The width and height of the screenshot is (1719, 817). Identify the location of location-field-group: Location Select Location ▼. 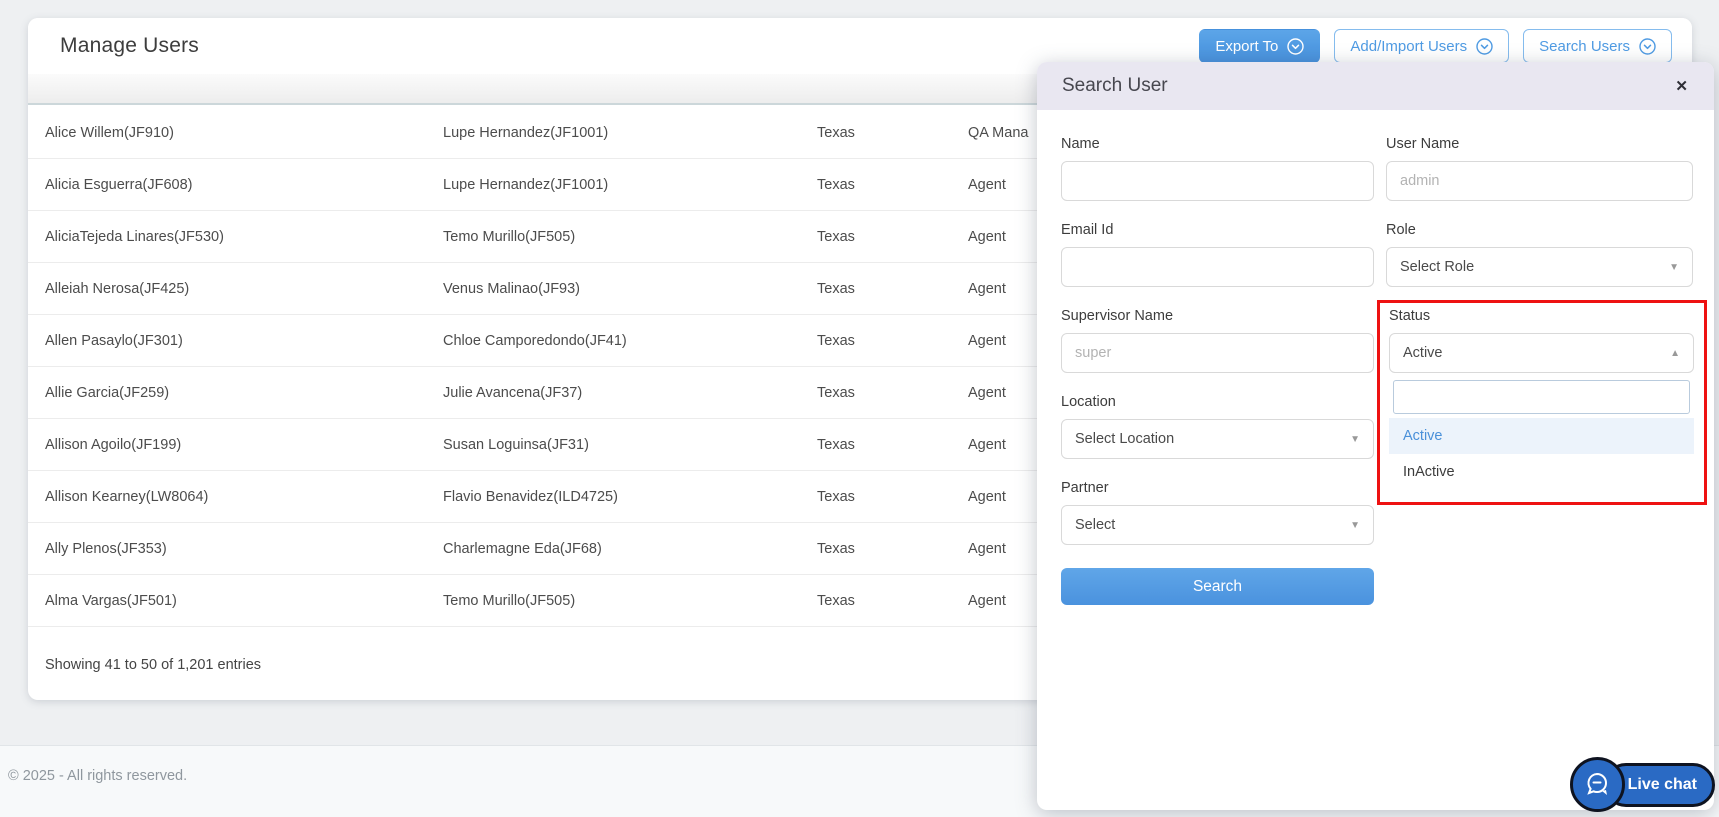
(1217, 426).